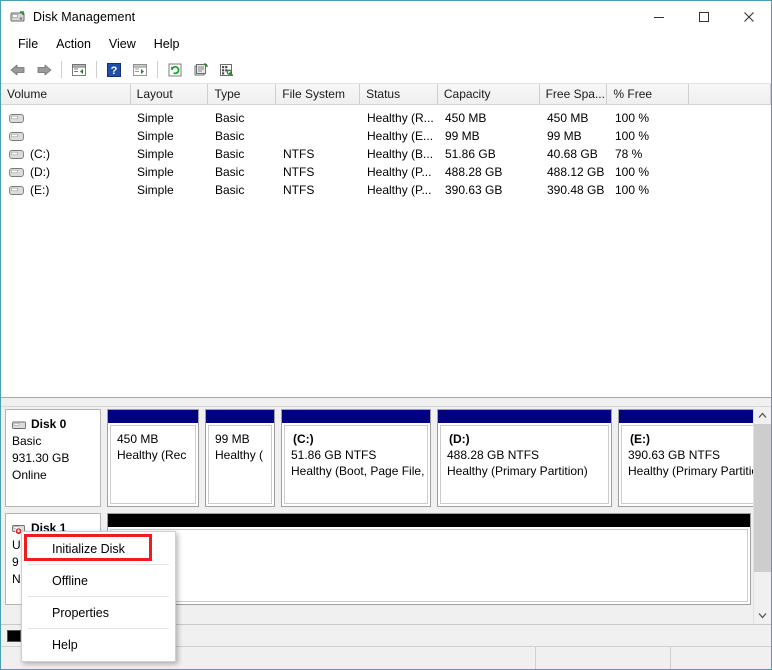 This screenshot has height=670, width=772. I want to click on menu-action: Action, so click(73, 44).